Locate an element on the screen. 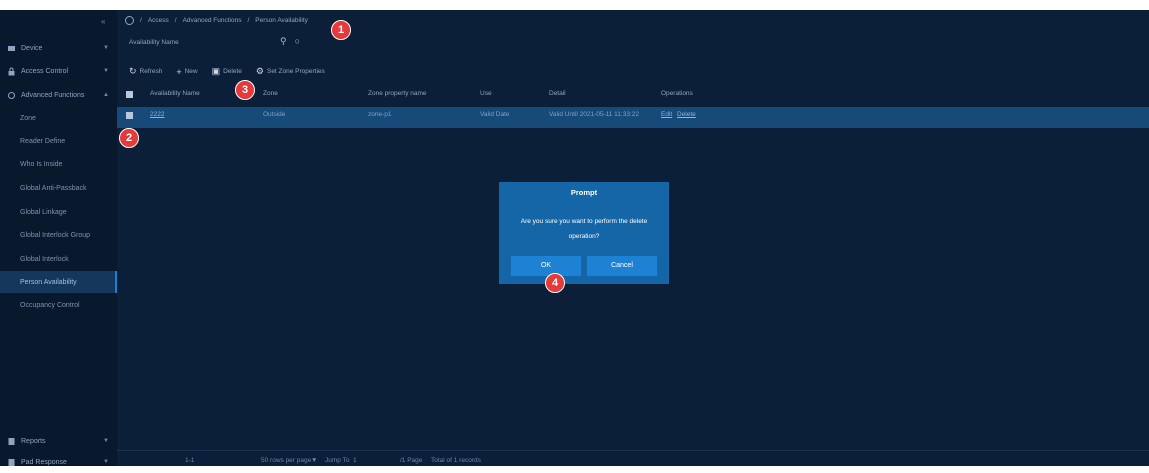 The image size is (1149, 473). refresh-button: ↻ Refresh is located at coordinates (145, 71).